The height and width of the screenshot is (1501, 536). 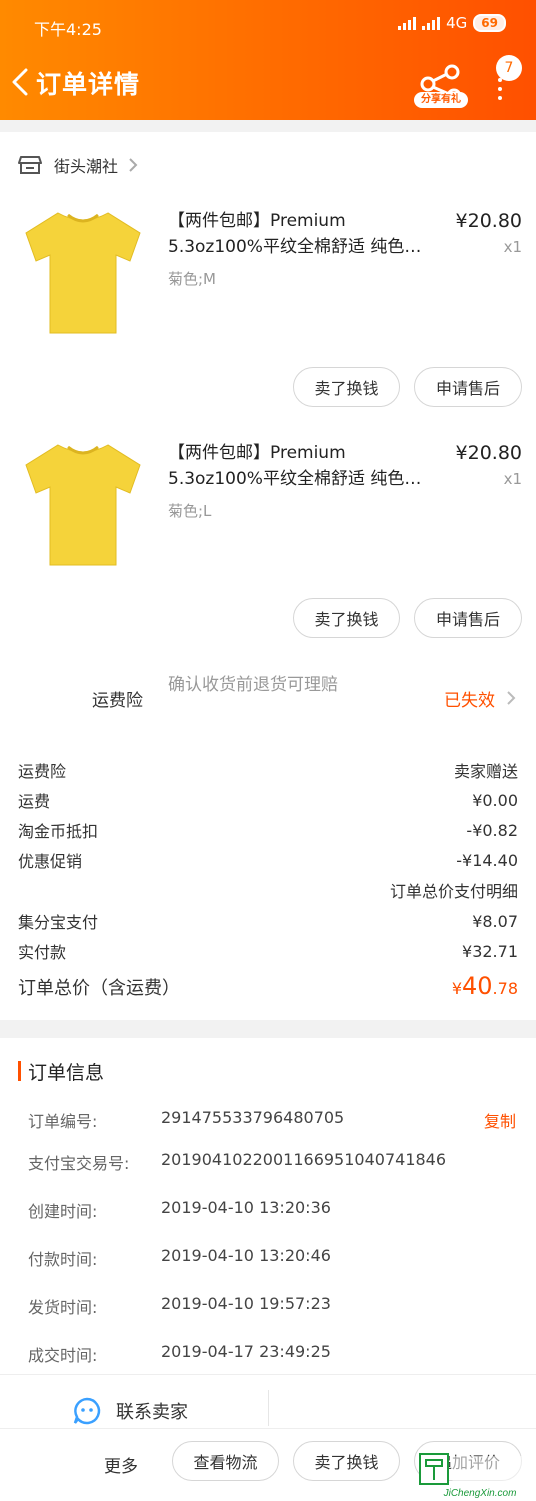 What do you see at coordinates (268, 800) in the screenshot?
I see `fee-row: 运费 ¥0.00` at bounding box center [268, 800].